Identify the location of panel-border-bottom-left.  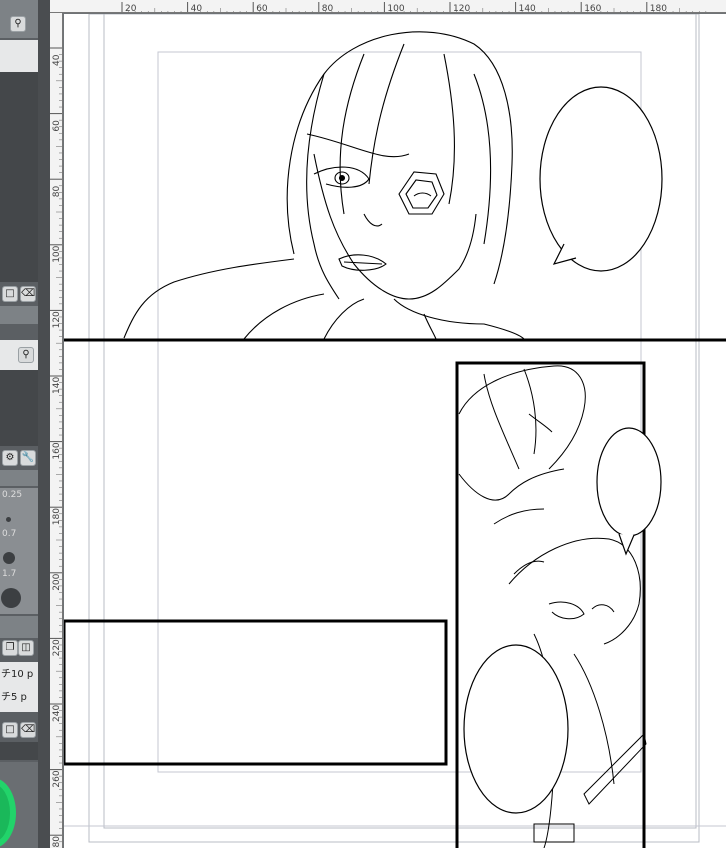
(256, 692).